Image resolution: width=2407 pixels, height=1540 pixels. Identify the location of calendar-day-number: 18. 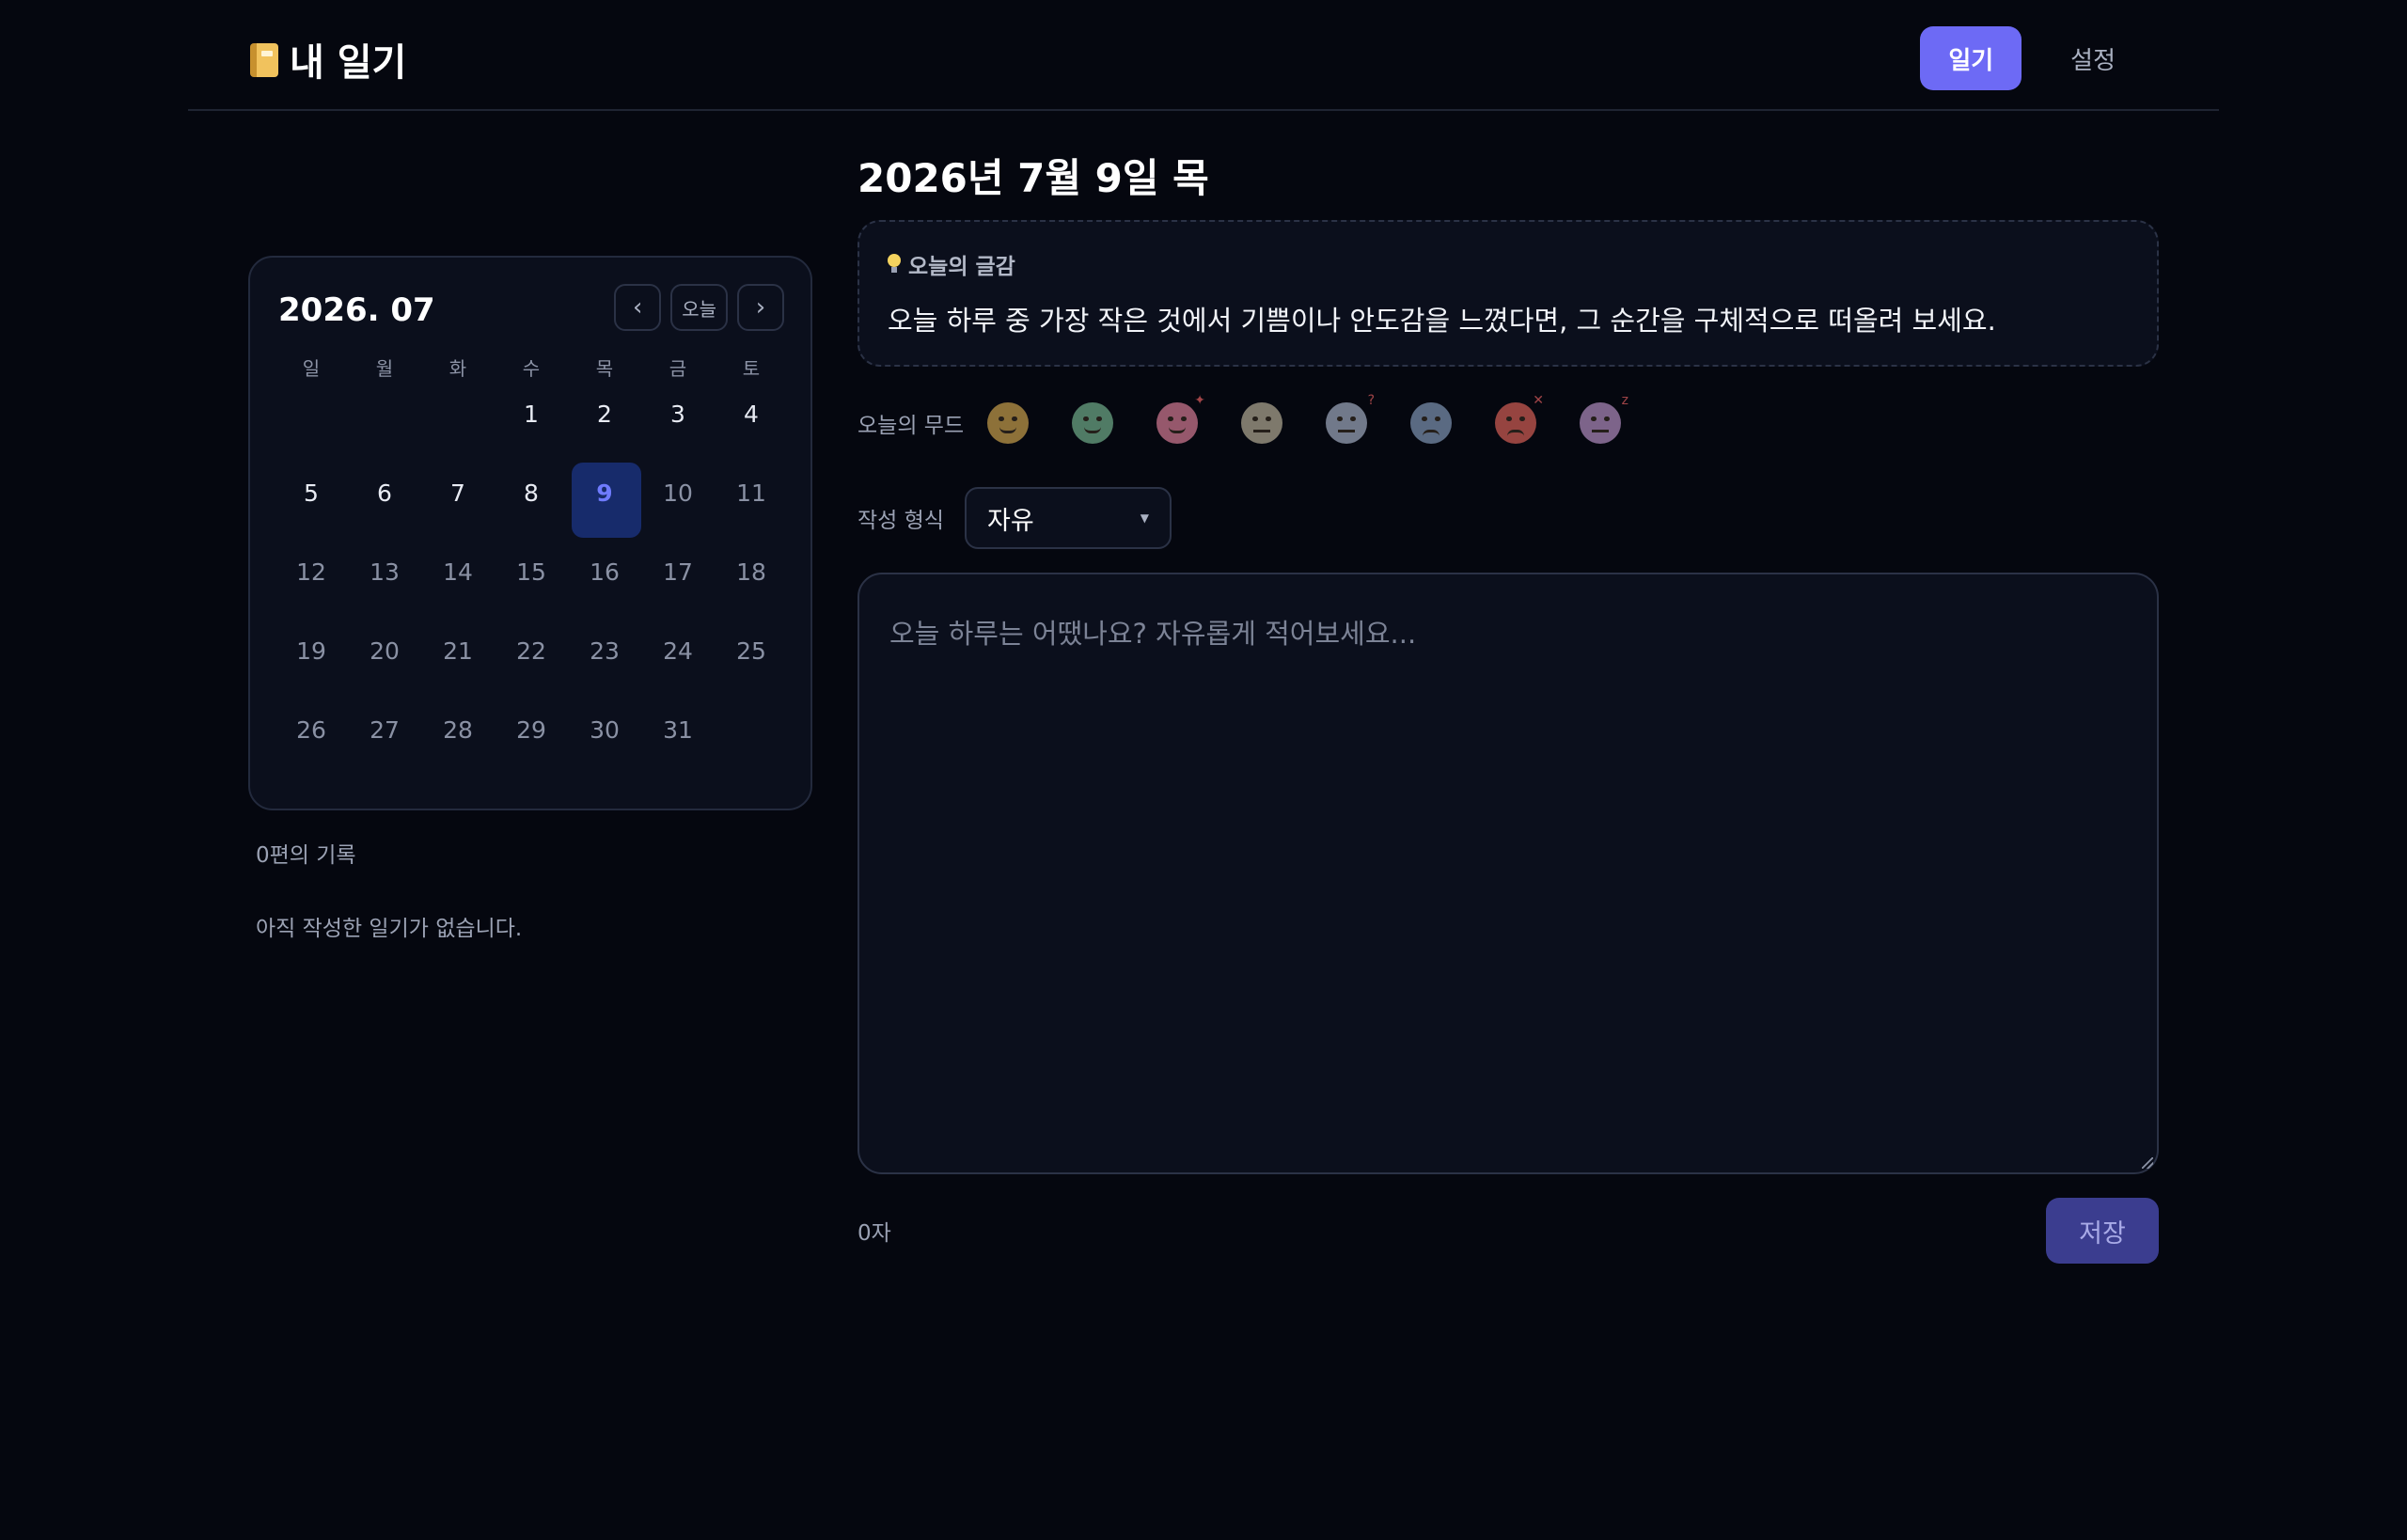
(751, 572).